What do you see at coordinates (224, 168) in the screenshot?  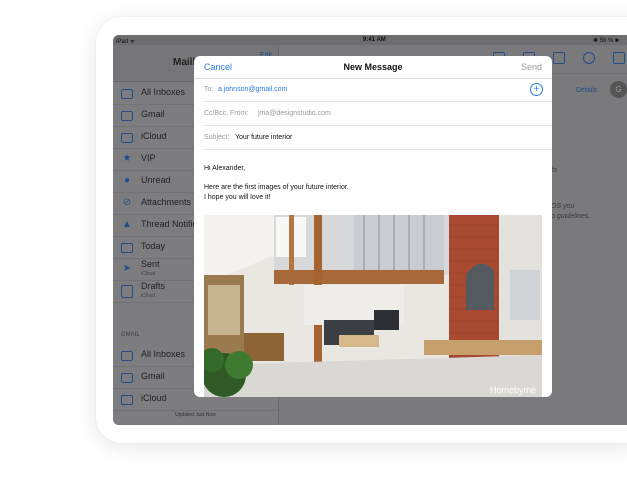 I see `body-greeting: Hi Alexander,` at bounding box center [224, 168].